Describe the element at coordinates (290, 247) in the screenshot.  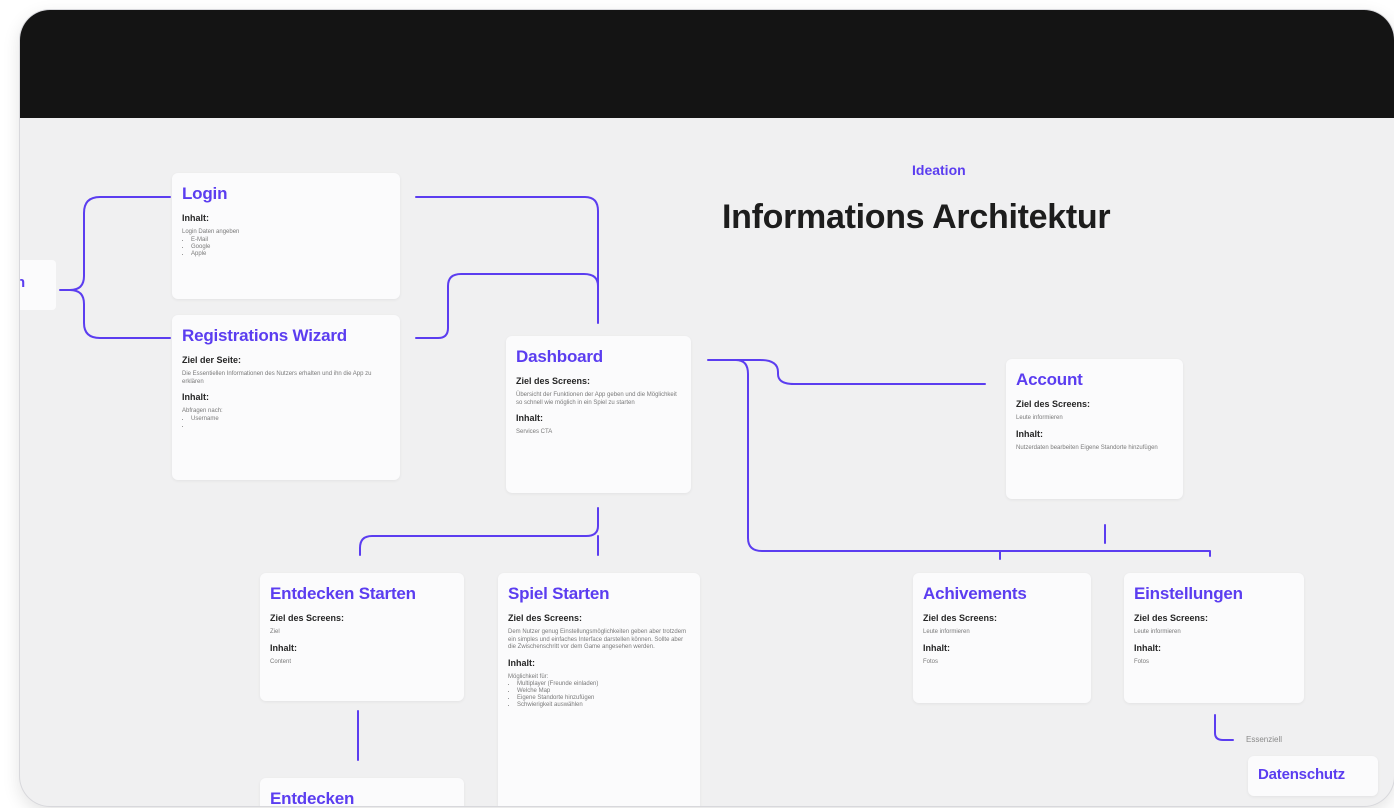
I see `list-item: Google` at that location.